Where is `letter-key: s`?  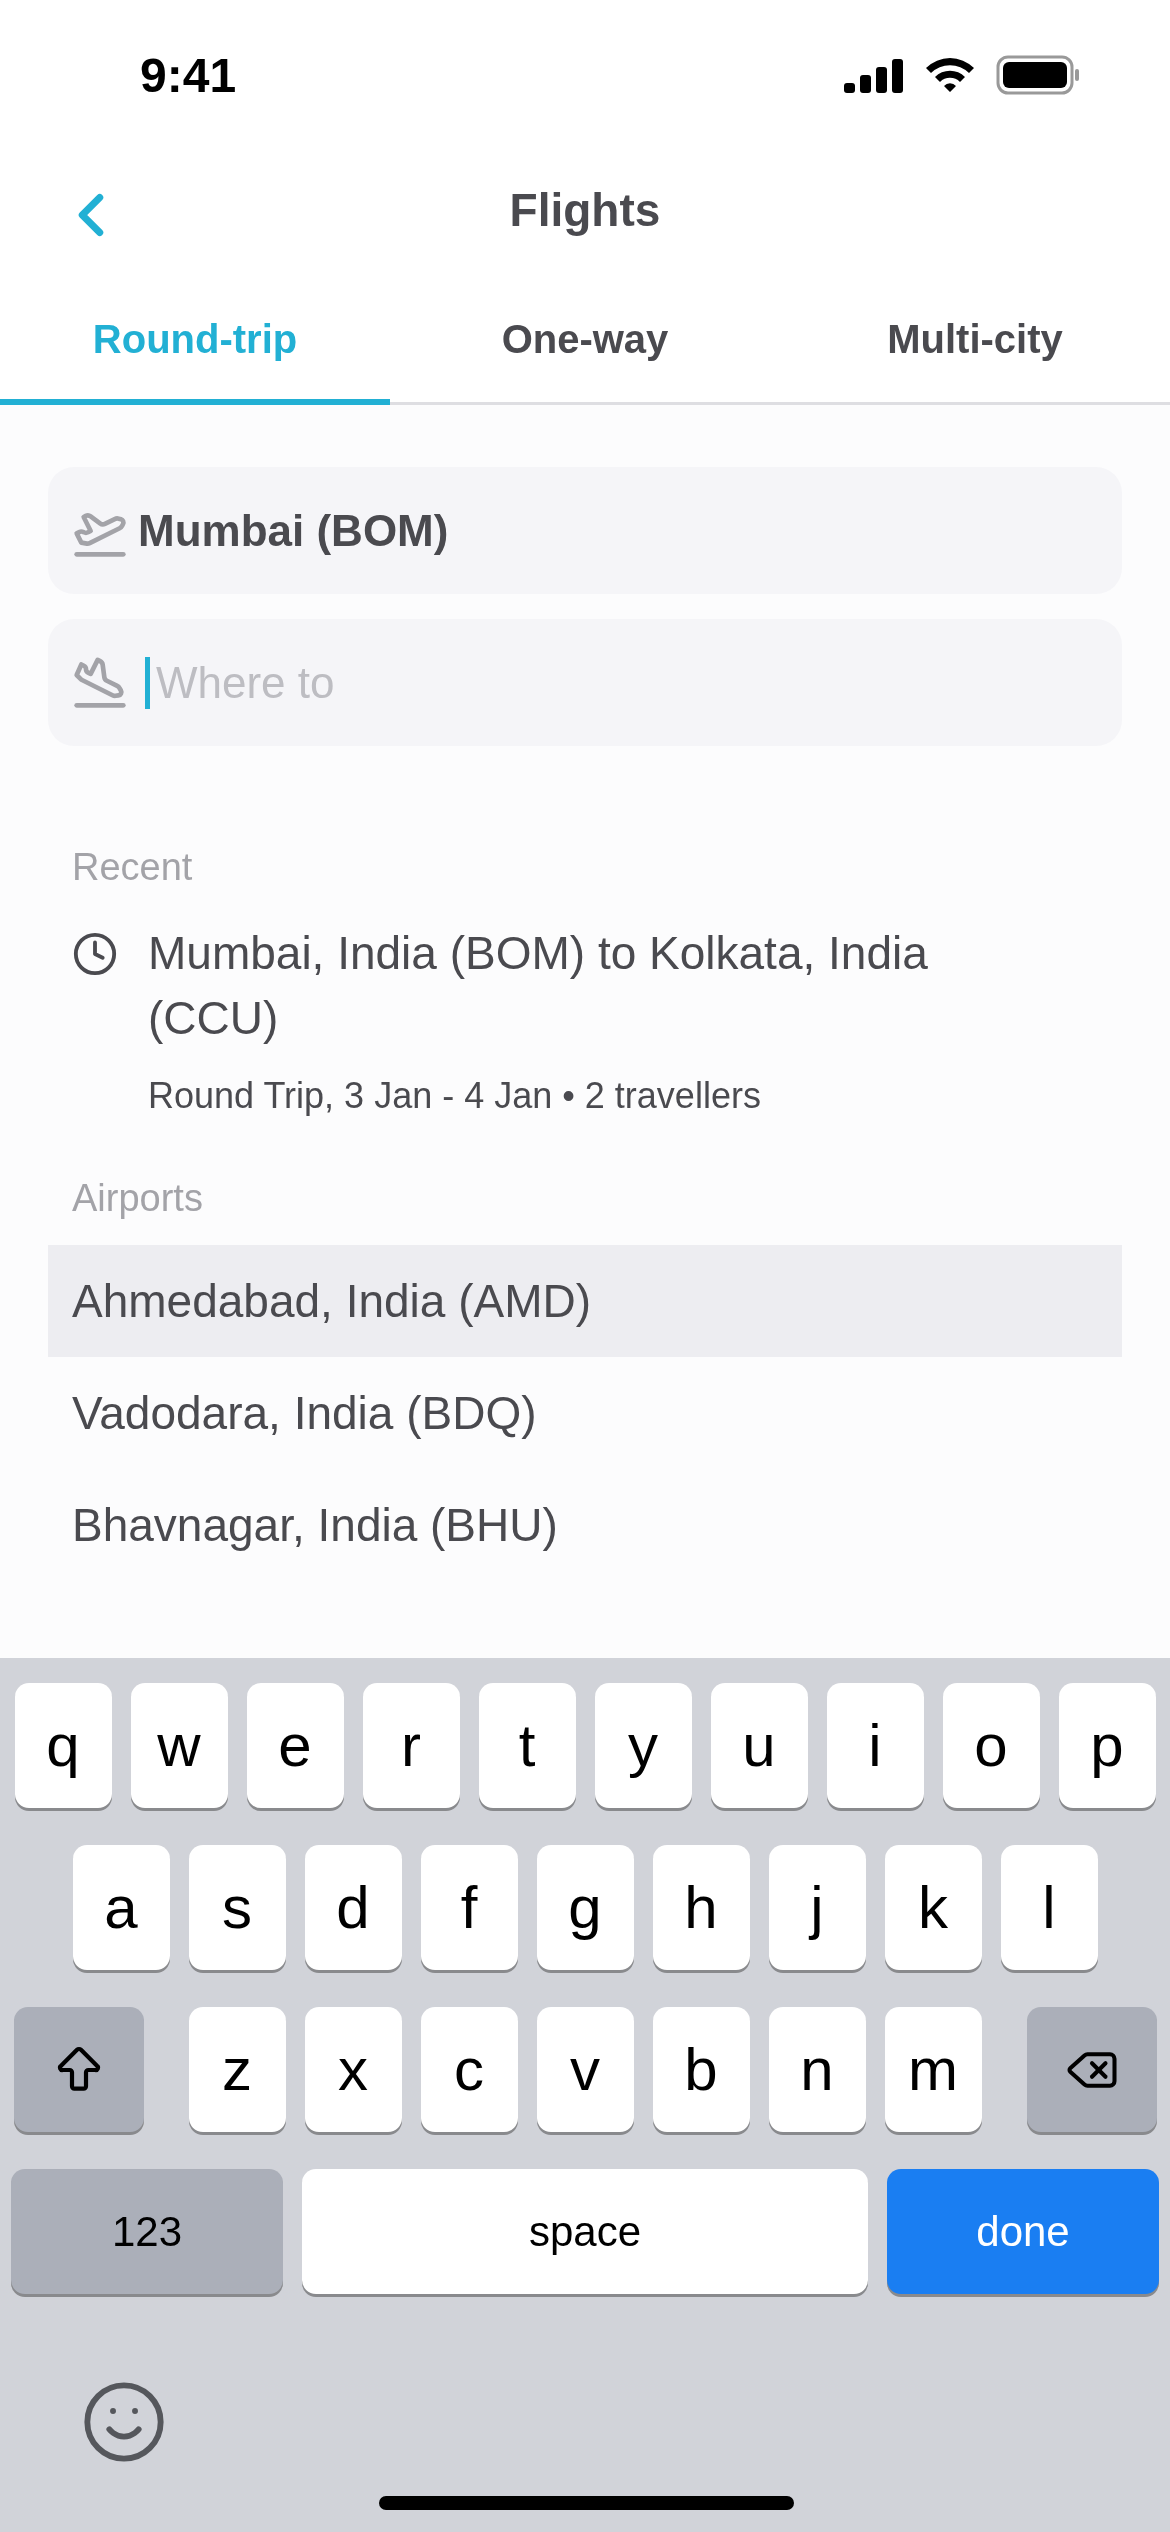 letter-key: s is located at coordinates (237, 1907).